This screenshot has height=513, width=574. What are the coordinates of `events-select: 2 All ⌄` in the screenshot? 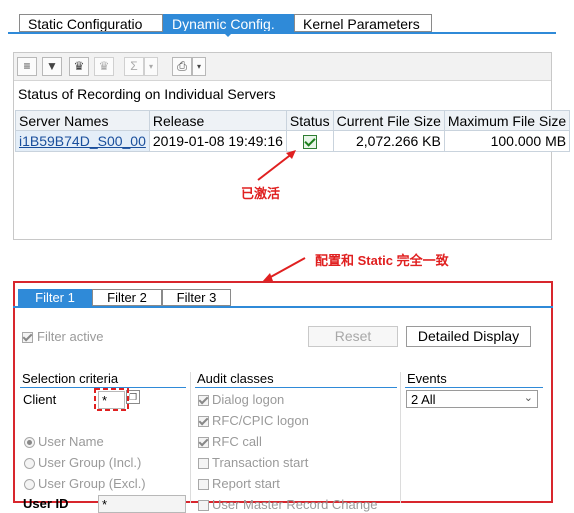 It's located at (472, 399).